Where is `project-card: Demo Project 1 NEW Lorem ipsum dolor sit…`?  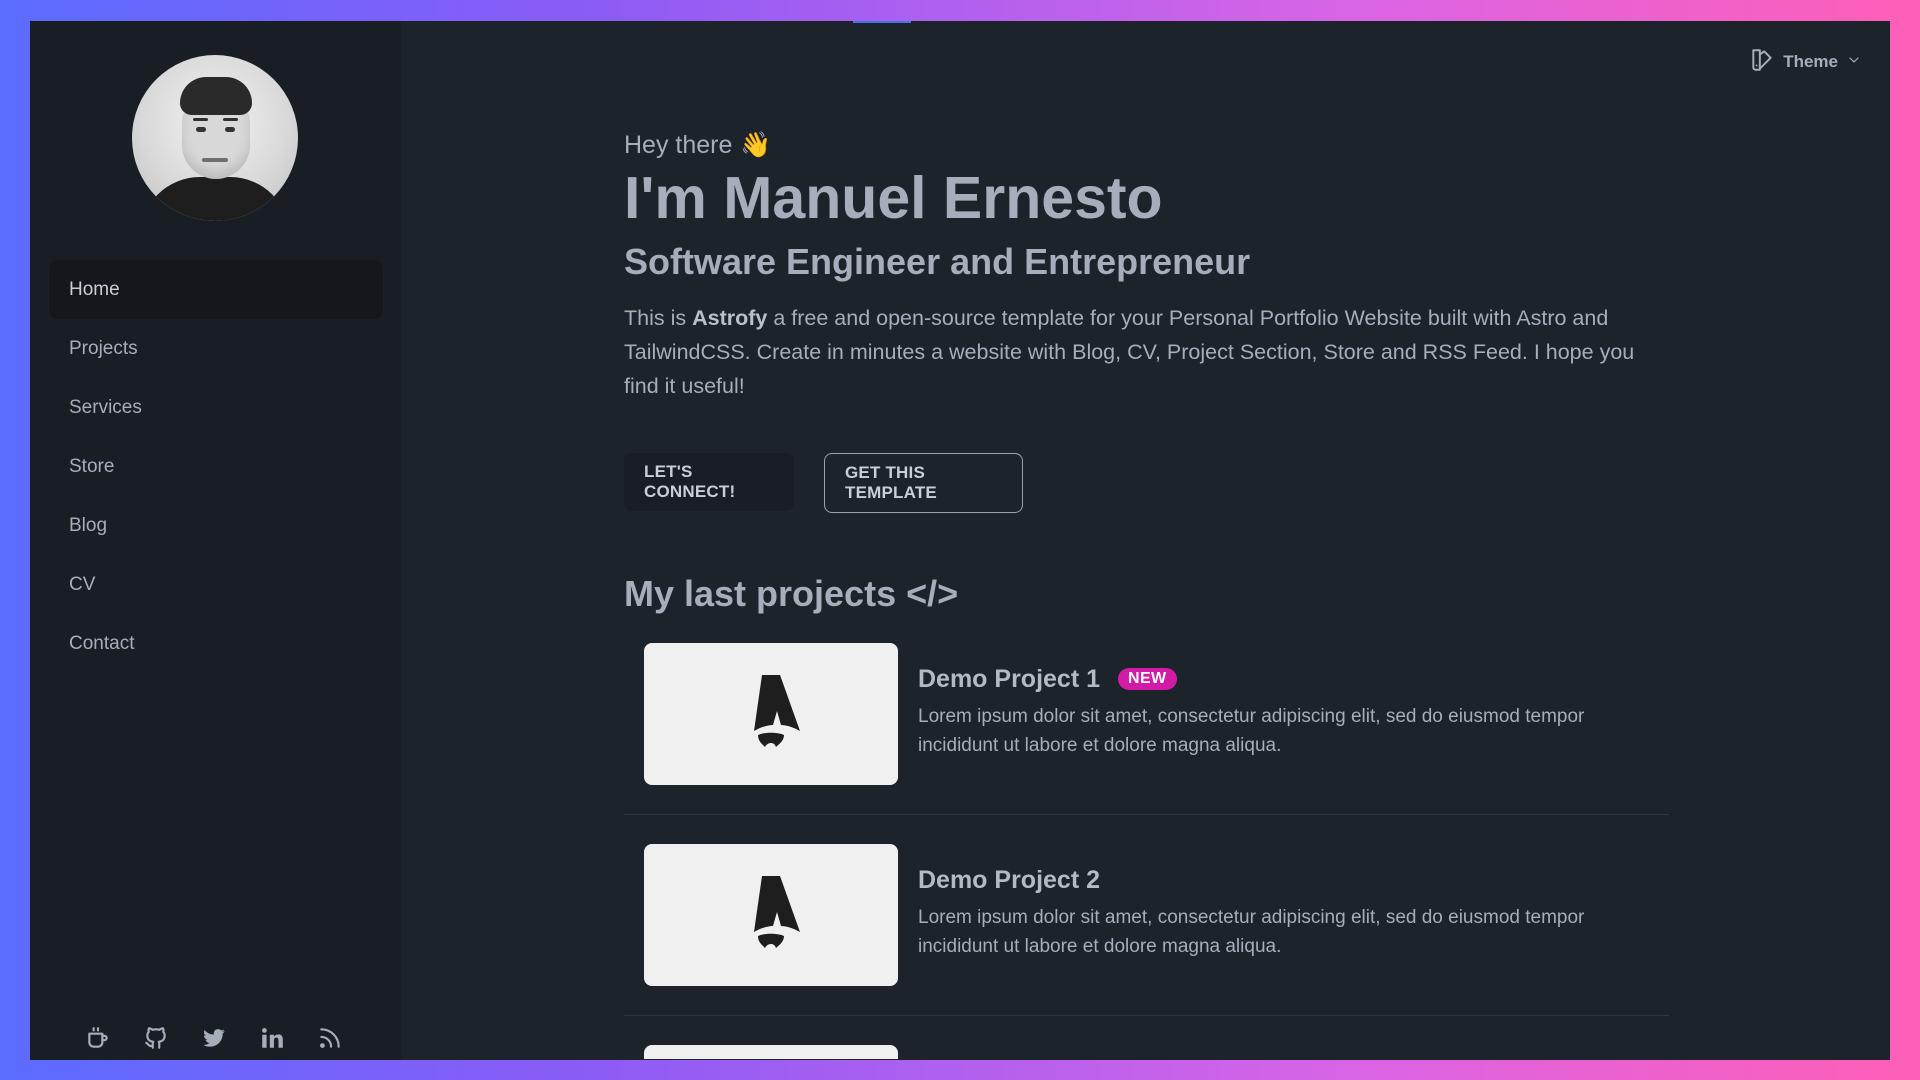 project-card: Demo Project 1 NEW Lorem ipsum dolor sit… is located at coordinates (1146, 728).